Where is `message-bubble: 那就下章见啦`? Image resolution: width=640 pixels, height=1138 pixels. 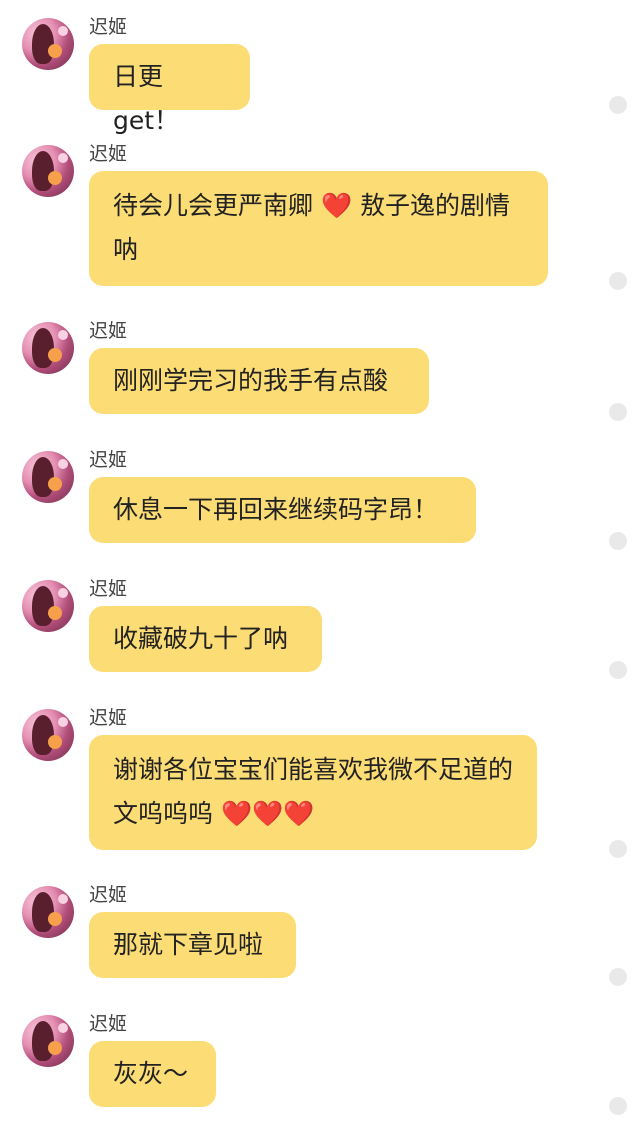
message-bubble: 那就下章见啦 is located at coordinates (192, 945).